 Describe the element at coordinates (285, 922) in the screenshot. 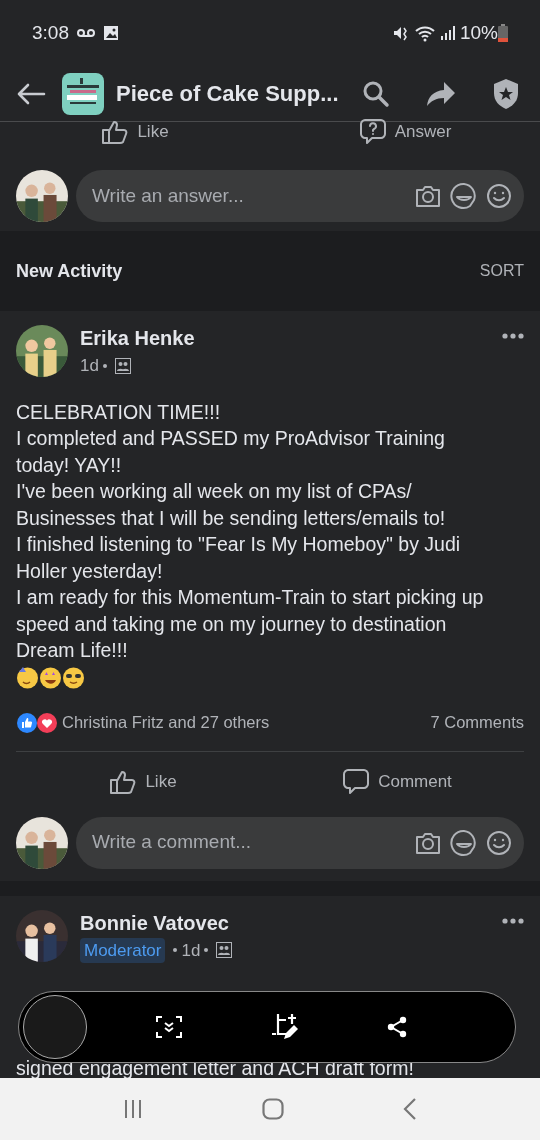

I see `author-name: Bonnie Vatovec` at that location.